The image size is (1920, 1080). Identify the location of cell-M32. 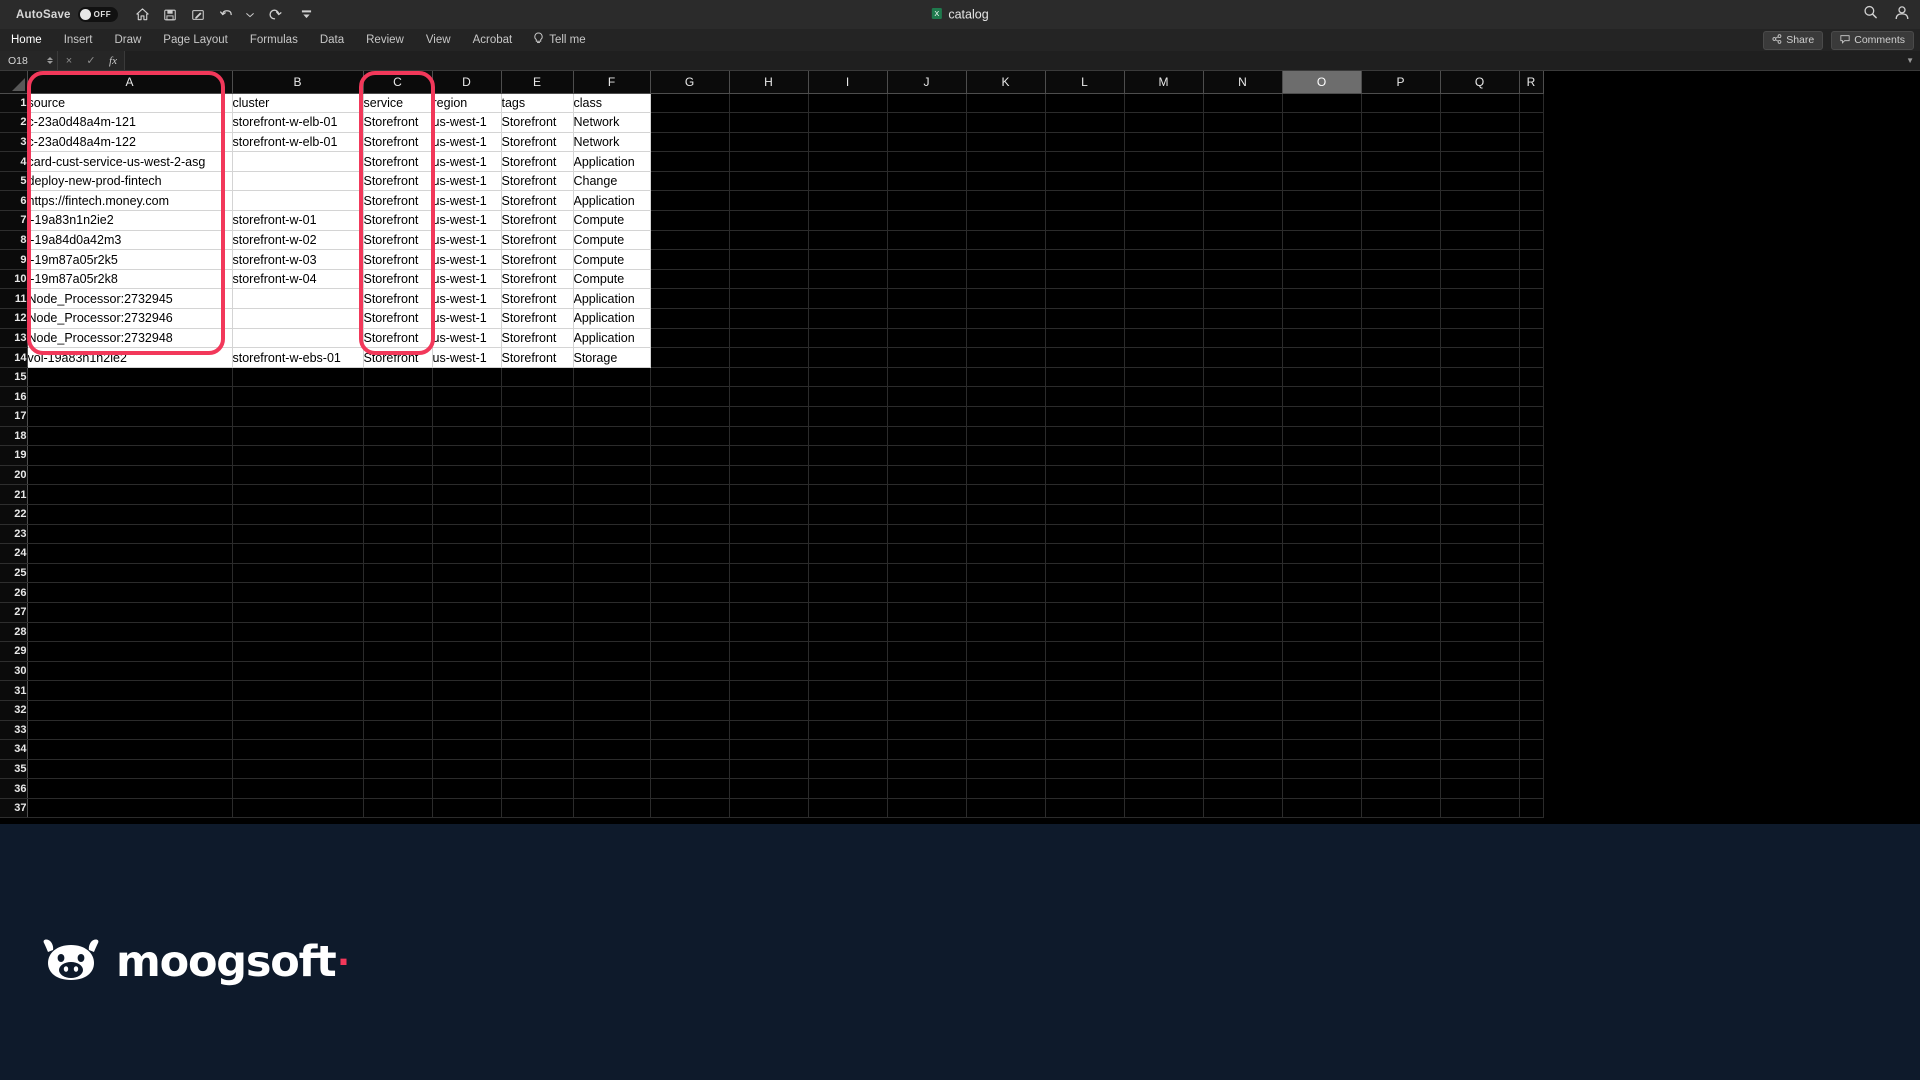
(1164, 710).